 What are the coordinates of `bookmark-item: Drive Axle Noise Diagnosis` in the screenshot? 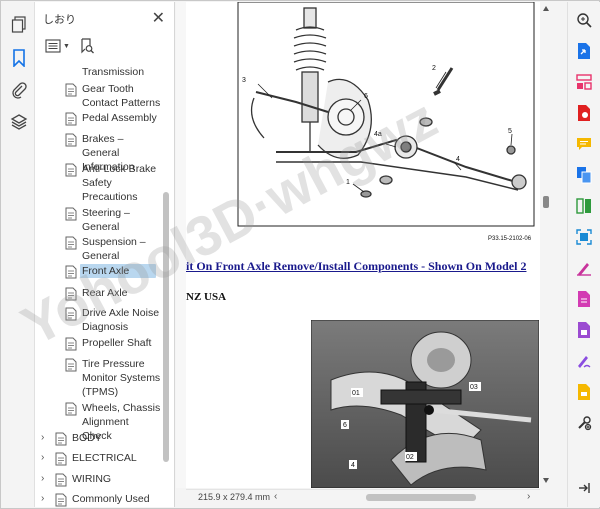 It's located at (98, 320).